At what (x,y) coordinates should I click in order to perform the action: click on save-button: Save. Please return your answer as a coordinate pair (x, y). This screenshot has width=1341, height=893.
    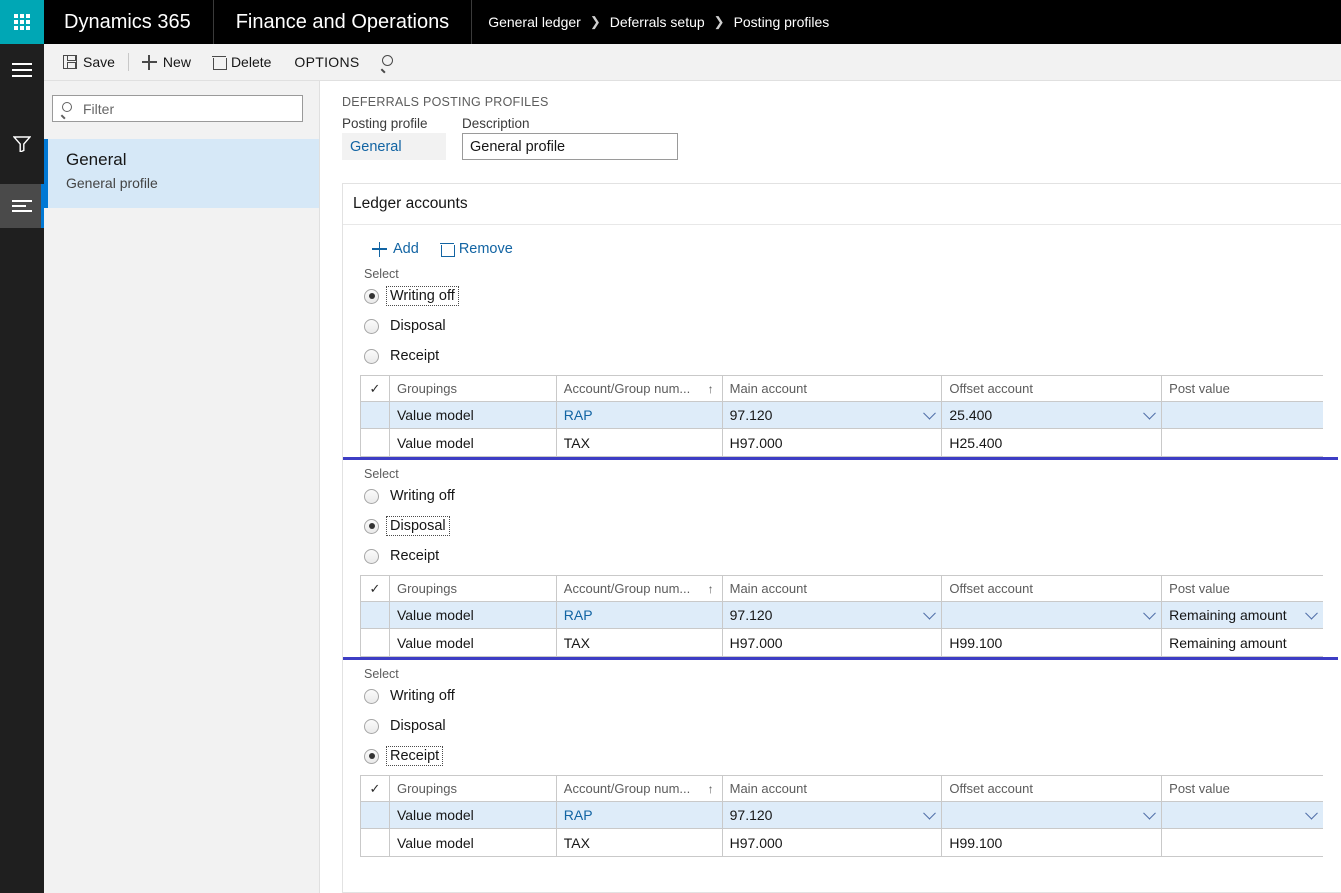
    Looking at the image, I should click on (89, 62).